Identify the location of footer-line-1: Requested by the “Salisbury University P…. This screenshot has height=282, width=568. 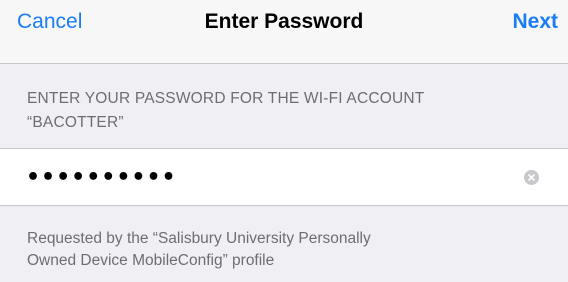
(199, 238).